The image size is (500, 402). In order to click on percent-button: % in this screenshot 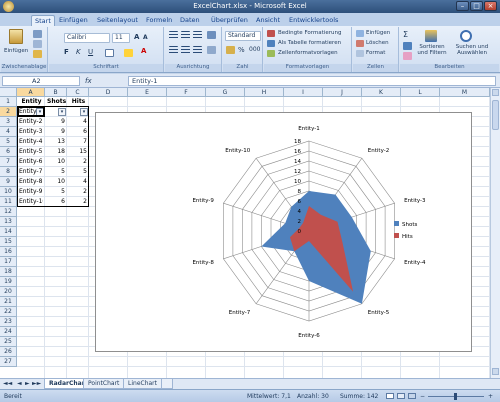, I will do `click(241, 50)`.